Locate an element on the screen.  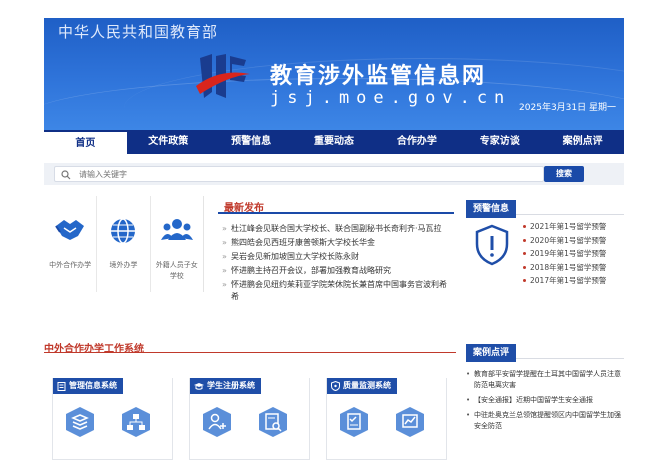
system-title-label: 质量监测系统 is located at coordinates (367, 385).